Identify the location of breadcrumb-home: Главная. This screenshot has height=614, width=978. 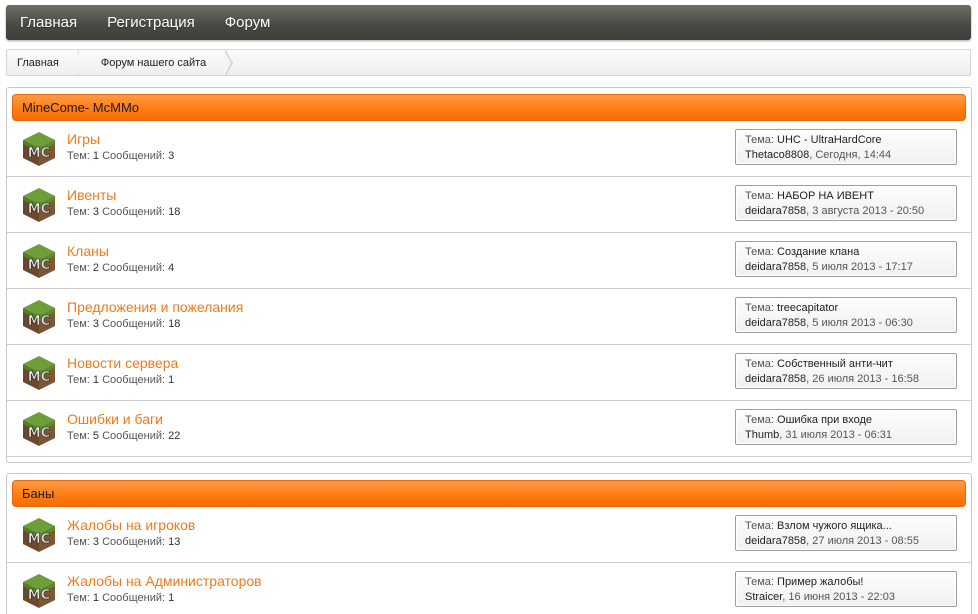
(46, 62).